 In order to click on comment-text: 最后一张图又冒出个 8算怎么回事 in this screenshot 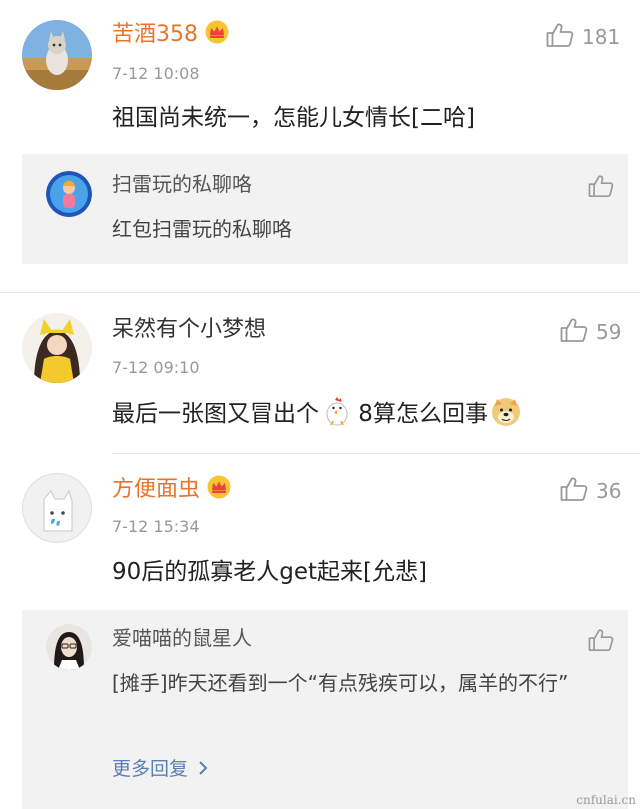, I will do `click(316, 416)`.